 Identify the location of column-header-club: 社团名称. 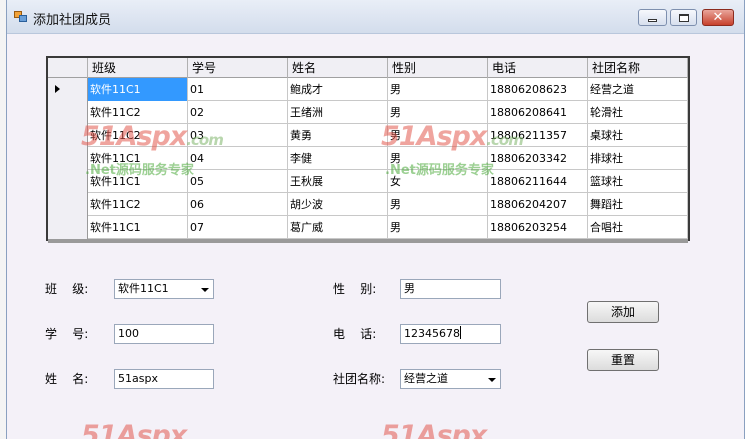
(638, 68).